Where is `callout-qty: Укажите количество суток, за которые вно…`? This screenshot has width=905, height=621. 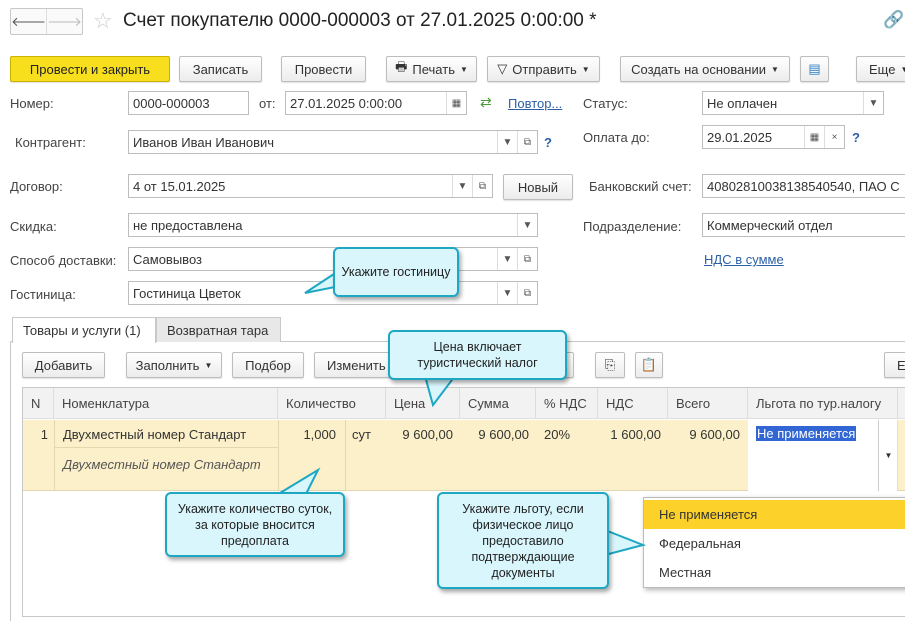 callout-qty: Укажите количество суток, за которые вно… is located at coordinates (255, 524).